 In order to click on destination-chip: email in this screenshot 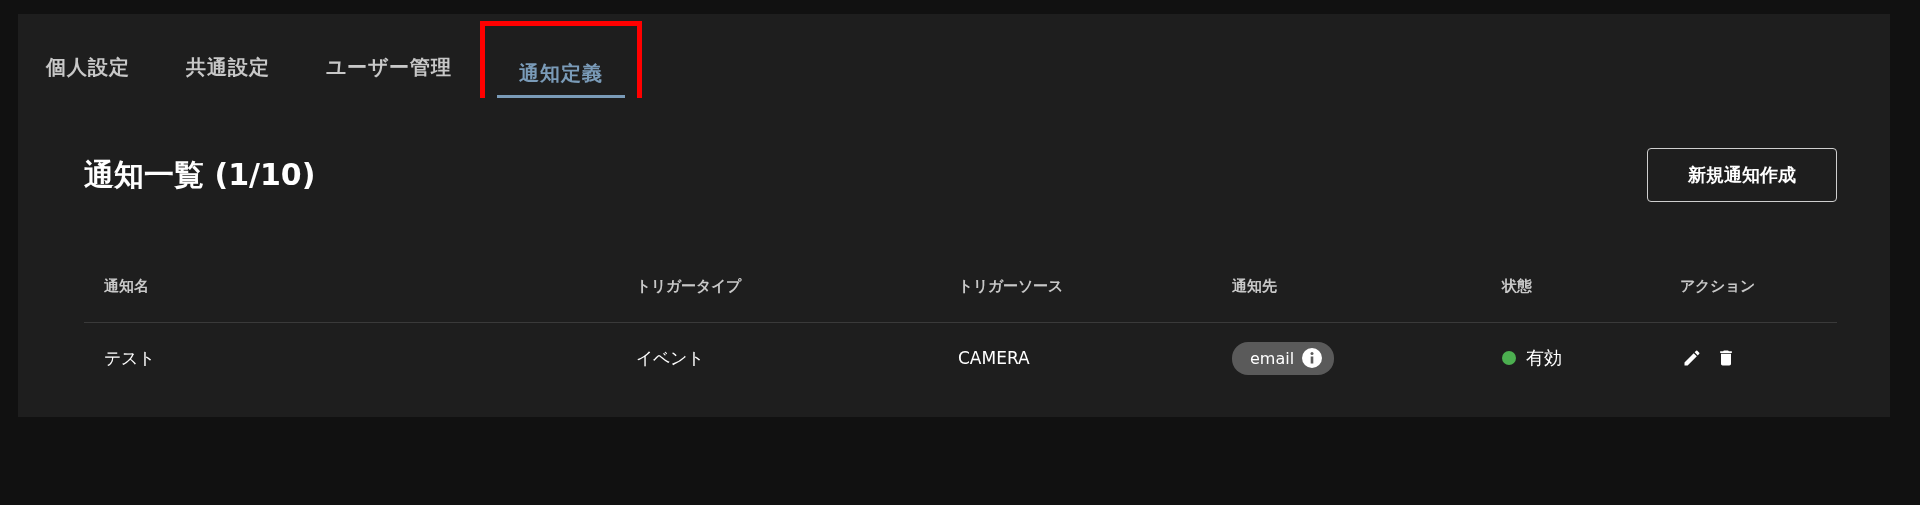, I will do `click(1283, 358)`.